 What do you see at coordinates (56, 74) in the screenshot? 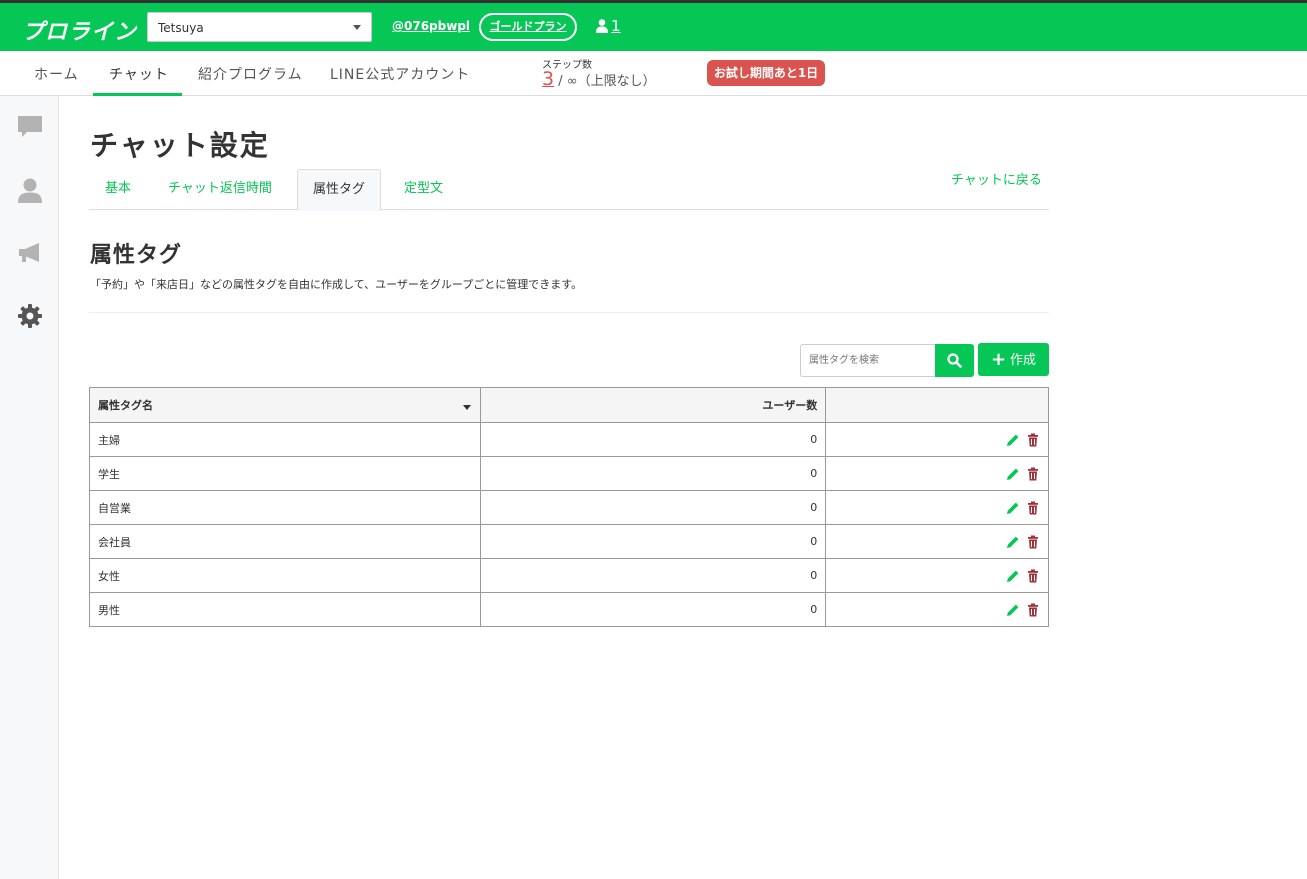
I see `nav-home: ホーム` at bounding box center [56, 74].